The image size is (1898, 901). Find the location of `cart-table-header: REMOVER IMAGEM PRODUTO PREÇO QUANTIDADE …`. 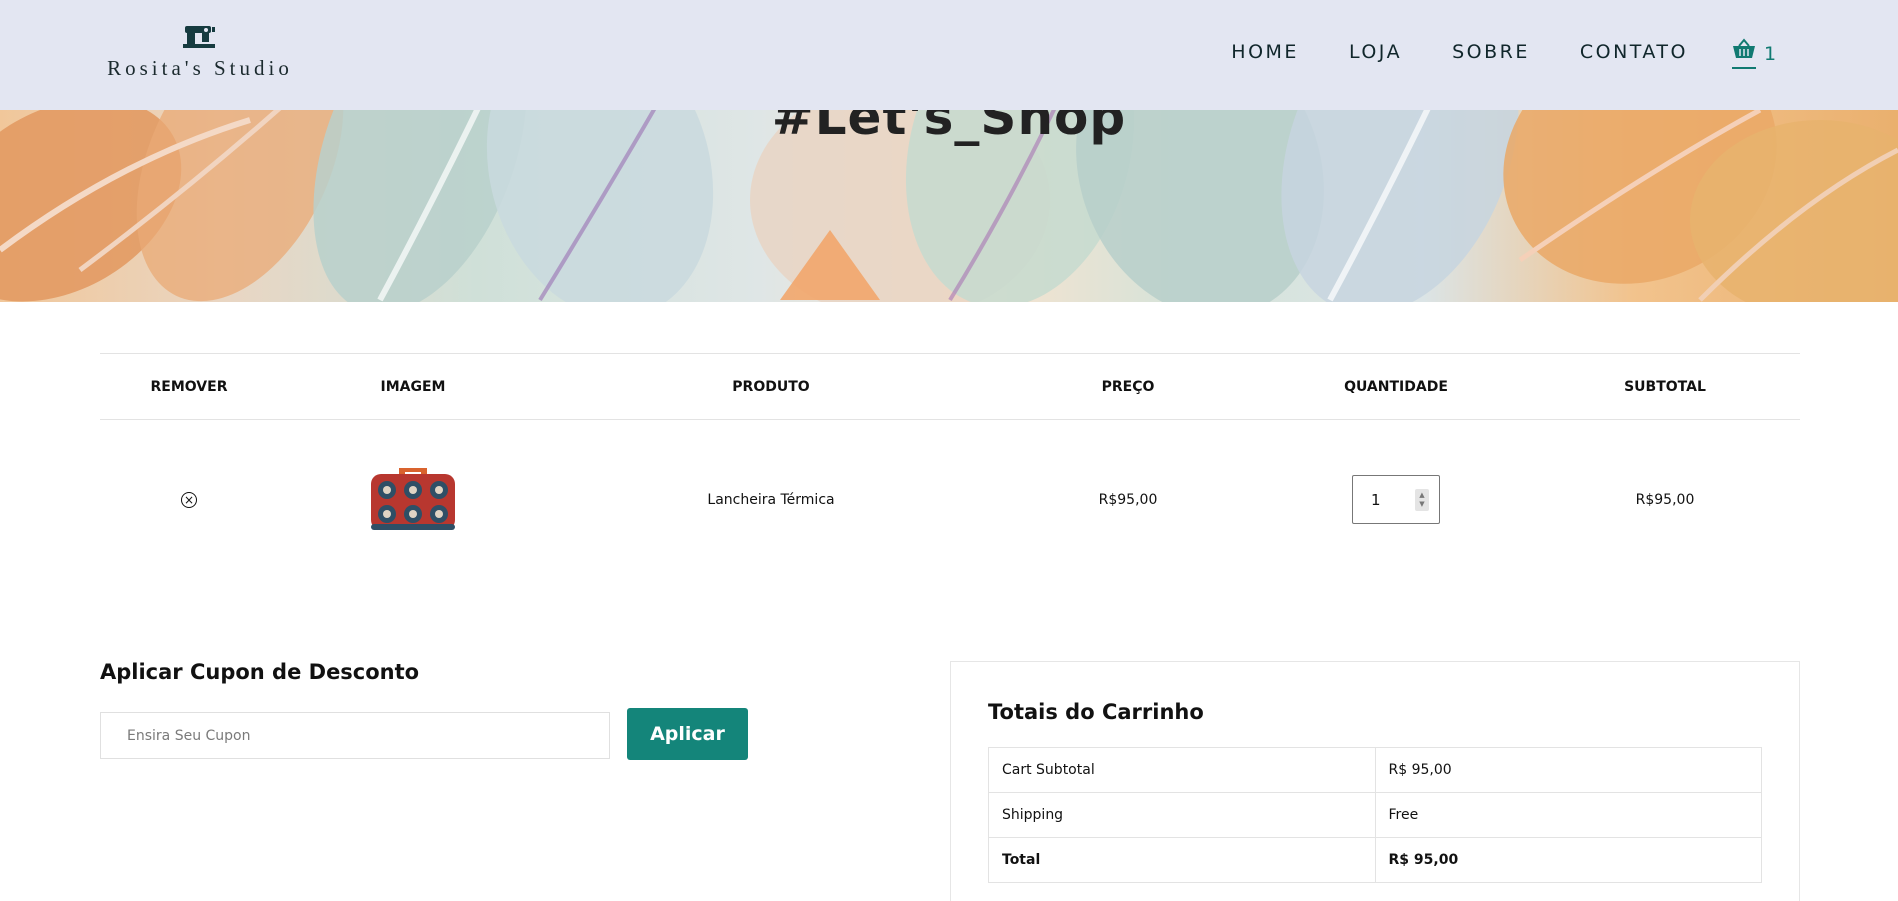

cart-table-header: REMOVER IMAGEM PRODUTO PREÇO QUANTIDADE … is located at coordinates (950, 386).